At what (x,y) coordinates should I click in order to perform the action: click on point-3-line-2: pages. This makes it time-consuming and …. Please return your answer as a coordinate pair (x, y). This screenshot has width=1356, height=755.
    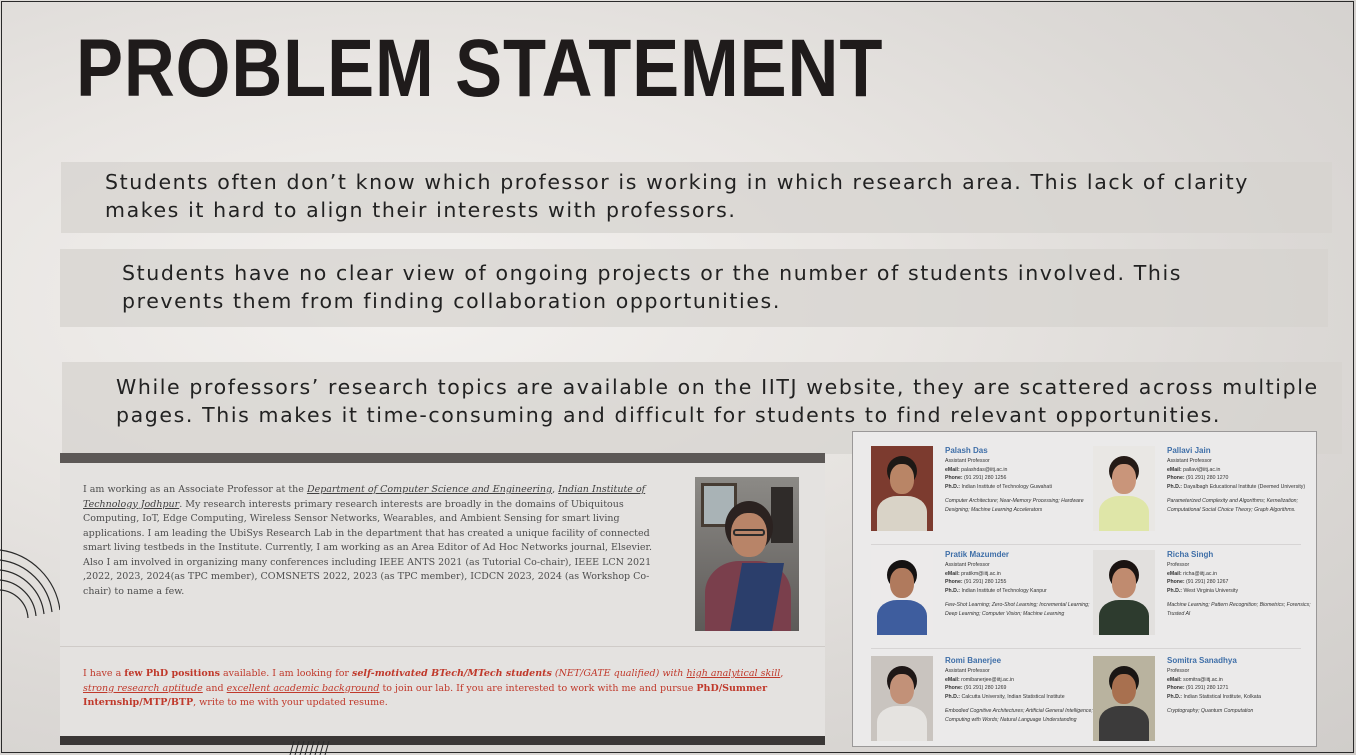
    Looking at the image, I should click on (669, 415).